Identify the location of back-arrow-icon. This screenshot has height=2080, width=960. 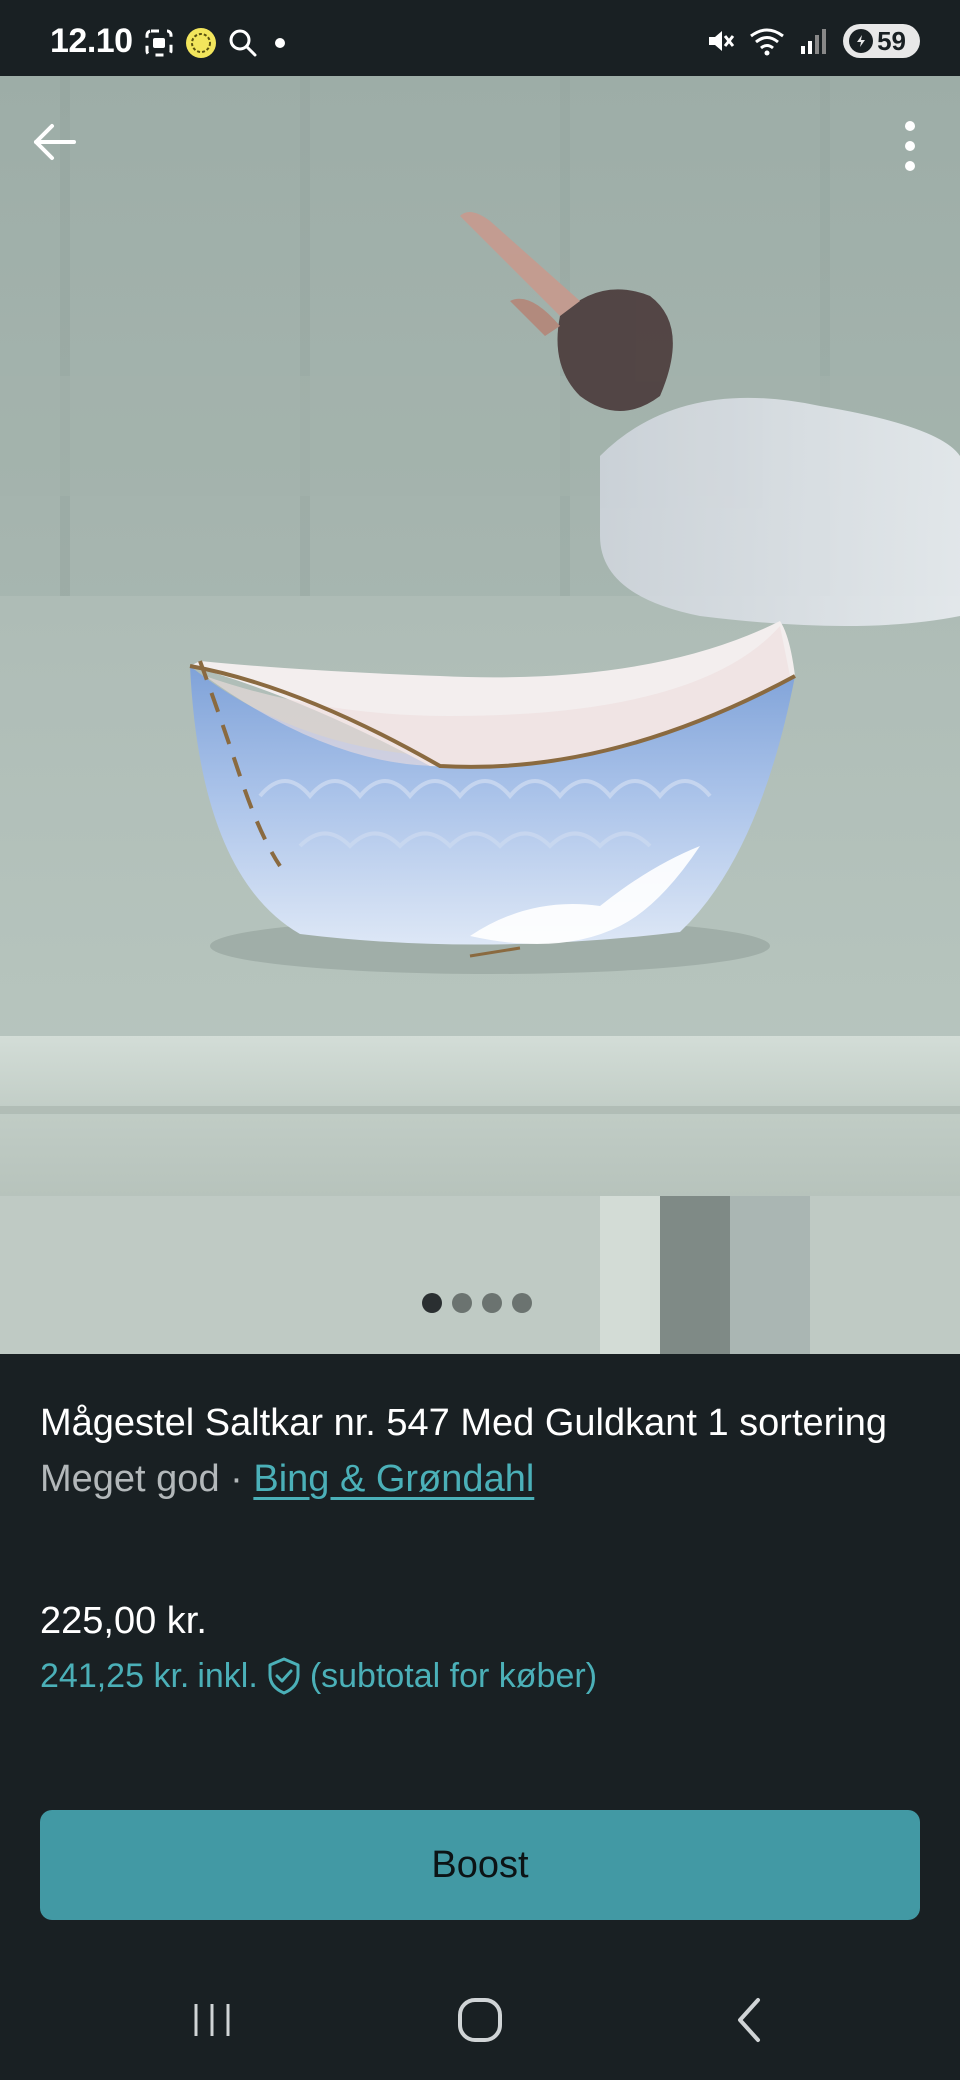
(54, 142).